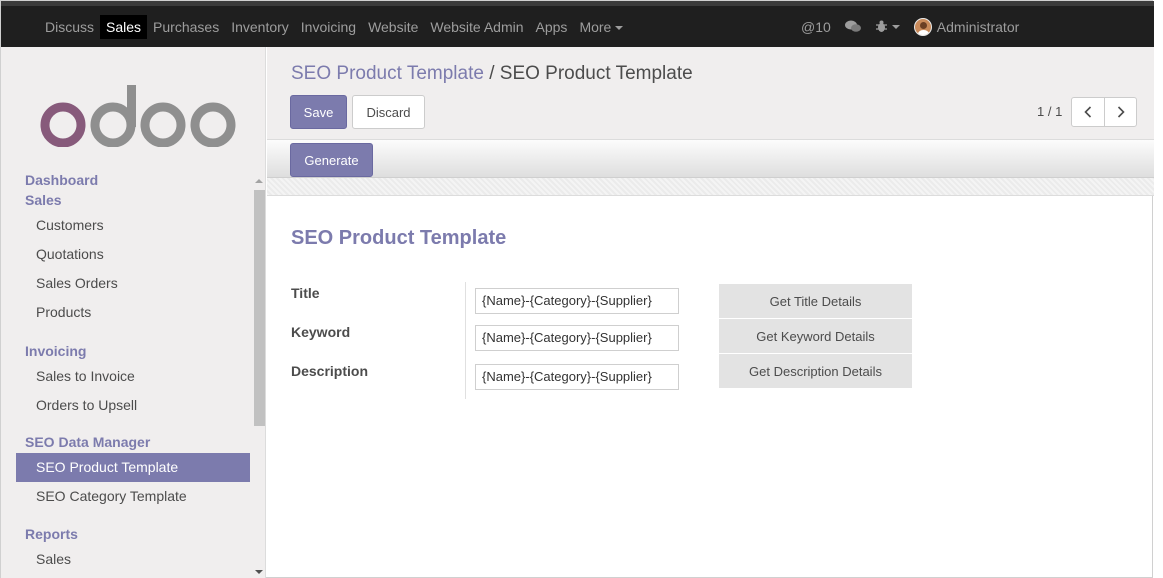 The image size is (1163, 578). I want to click on menu-website-admin: Website Admin, so click(476, 27).